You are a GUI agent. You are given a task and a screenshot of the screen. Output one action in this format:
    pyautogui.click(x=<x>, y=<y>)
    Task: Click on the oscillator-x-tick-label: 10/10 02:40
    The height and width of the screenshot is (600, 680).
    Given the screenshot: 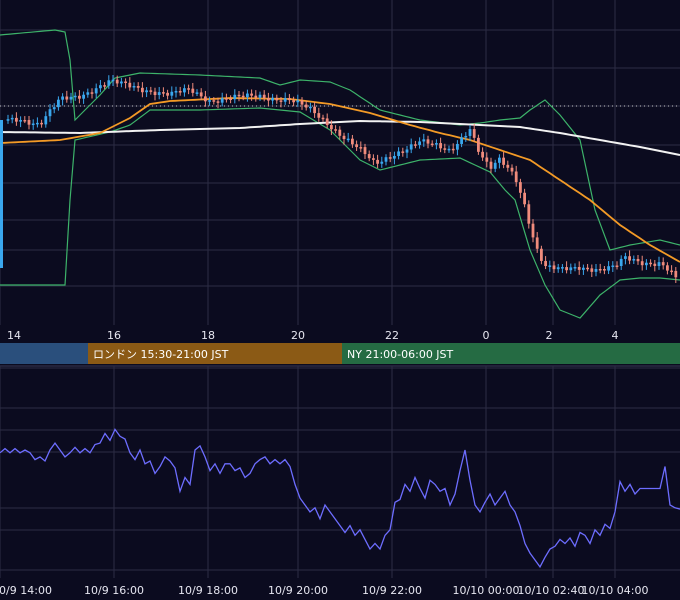 What is the action you would take?
    pyautogui.click(x=551, y=590)
    